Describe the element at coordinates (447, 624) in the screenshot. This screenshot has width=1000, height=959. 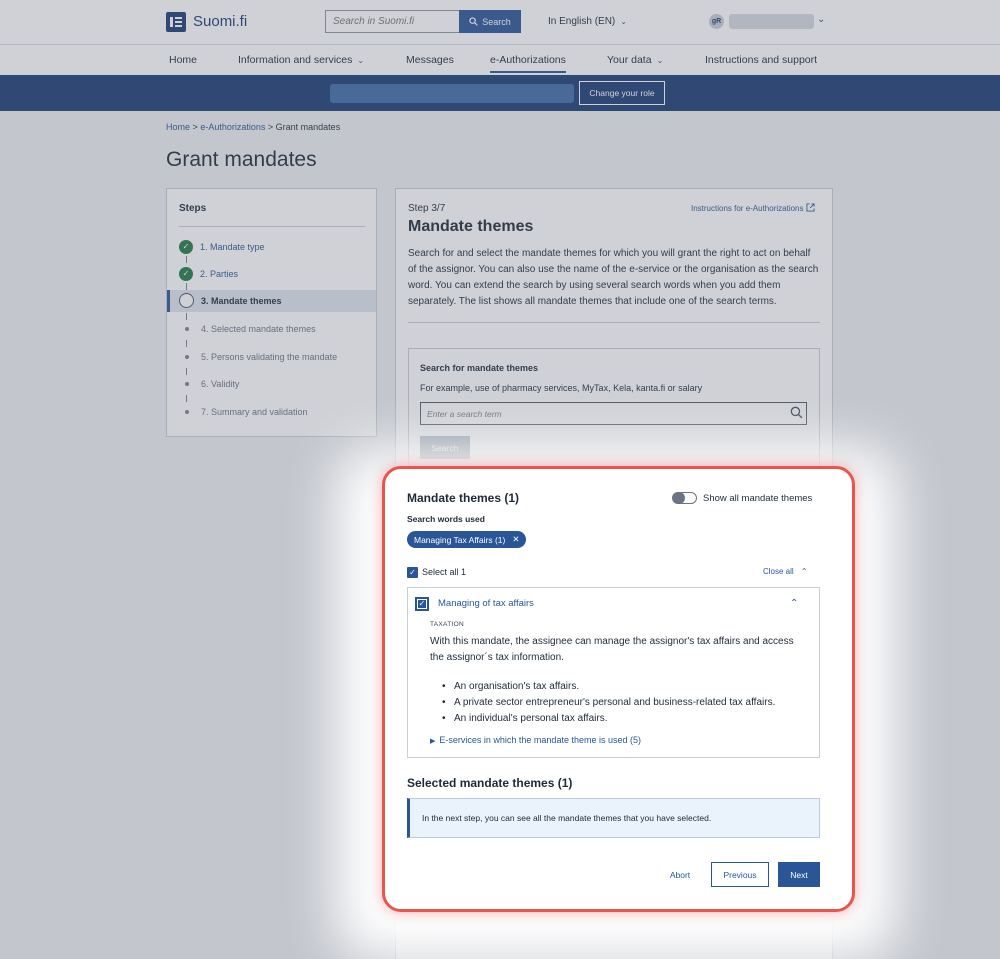
I see `theme-category: TAXATION` at that location.